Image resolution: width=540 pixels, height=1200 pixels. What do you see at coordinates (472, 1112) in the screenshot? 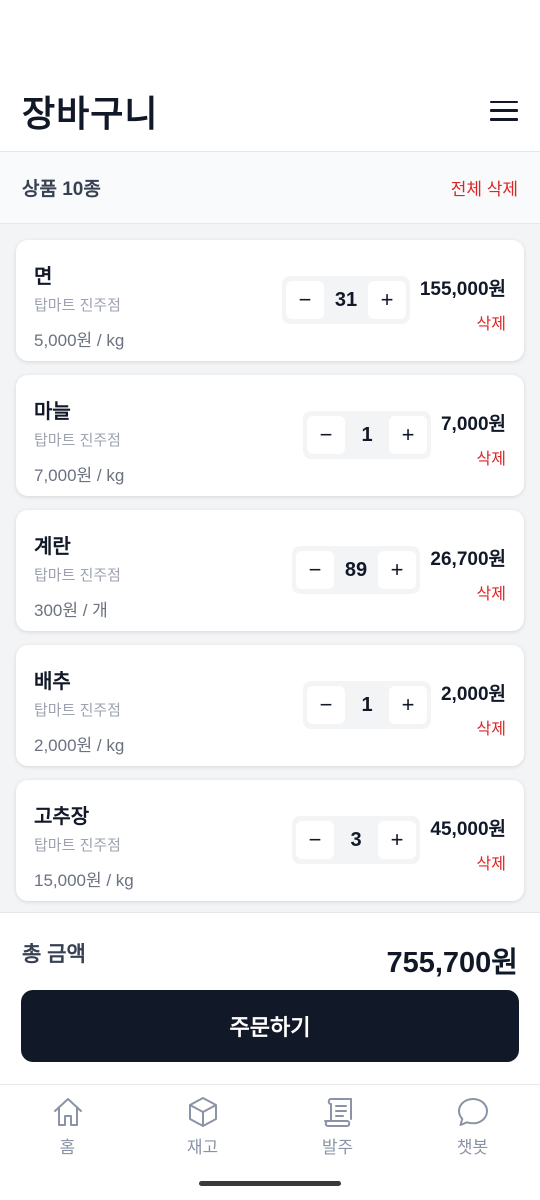
I see `chat-bubble-icon` at bounding box center [472, 1112].